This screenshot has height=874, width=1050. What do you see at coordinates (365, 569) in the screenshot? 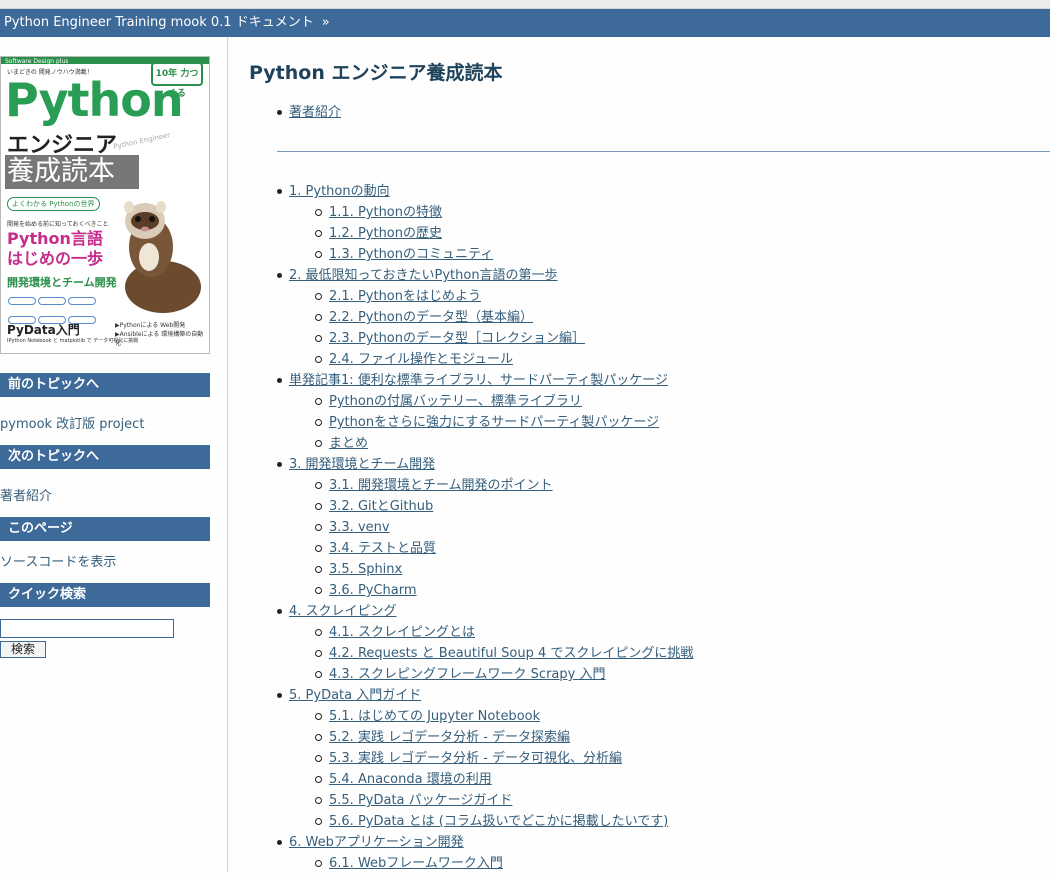
I see `toc-link: 3.5. Sphinx` at bounding box center [365, 569].